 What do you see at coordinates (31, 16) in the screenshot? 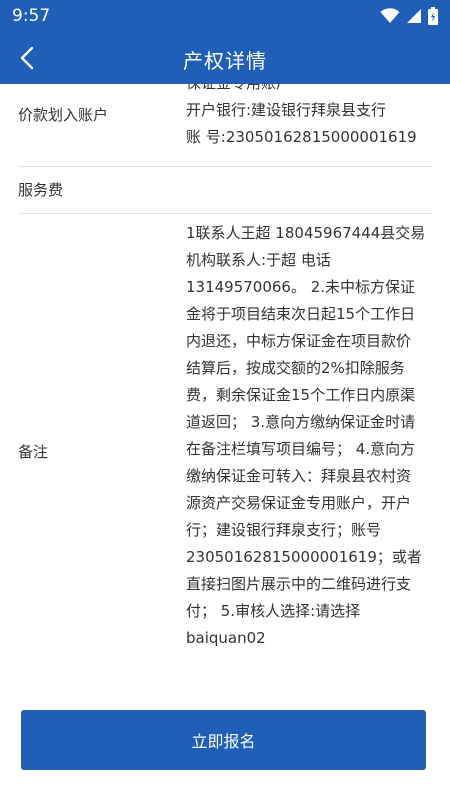
I see `status-time: 9:57` at bounding box center [31, 16].